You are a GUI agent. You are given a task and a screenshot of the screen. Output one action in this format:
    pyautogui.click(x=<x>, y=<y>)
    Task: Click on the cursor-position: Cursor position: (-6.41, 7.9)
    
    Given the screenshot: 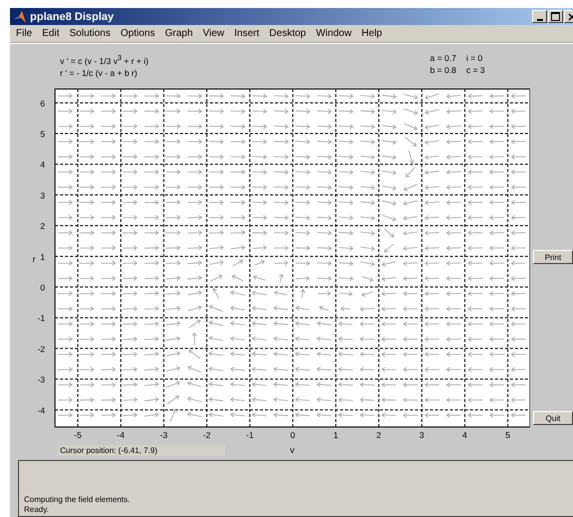 What is the action you would take?
    pyautogui.click(x=141, y=450)
    